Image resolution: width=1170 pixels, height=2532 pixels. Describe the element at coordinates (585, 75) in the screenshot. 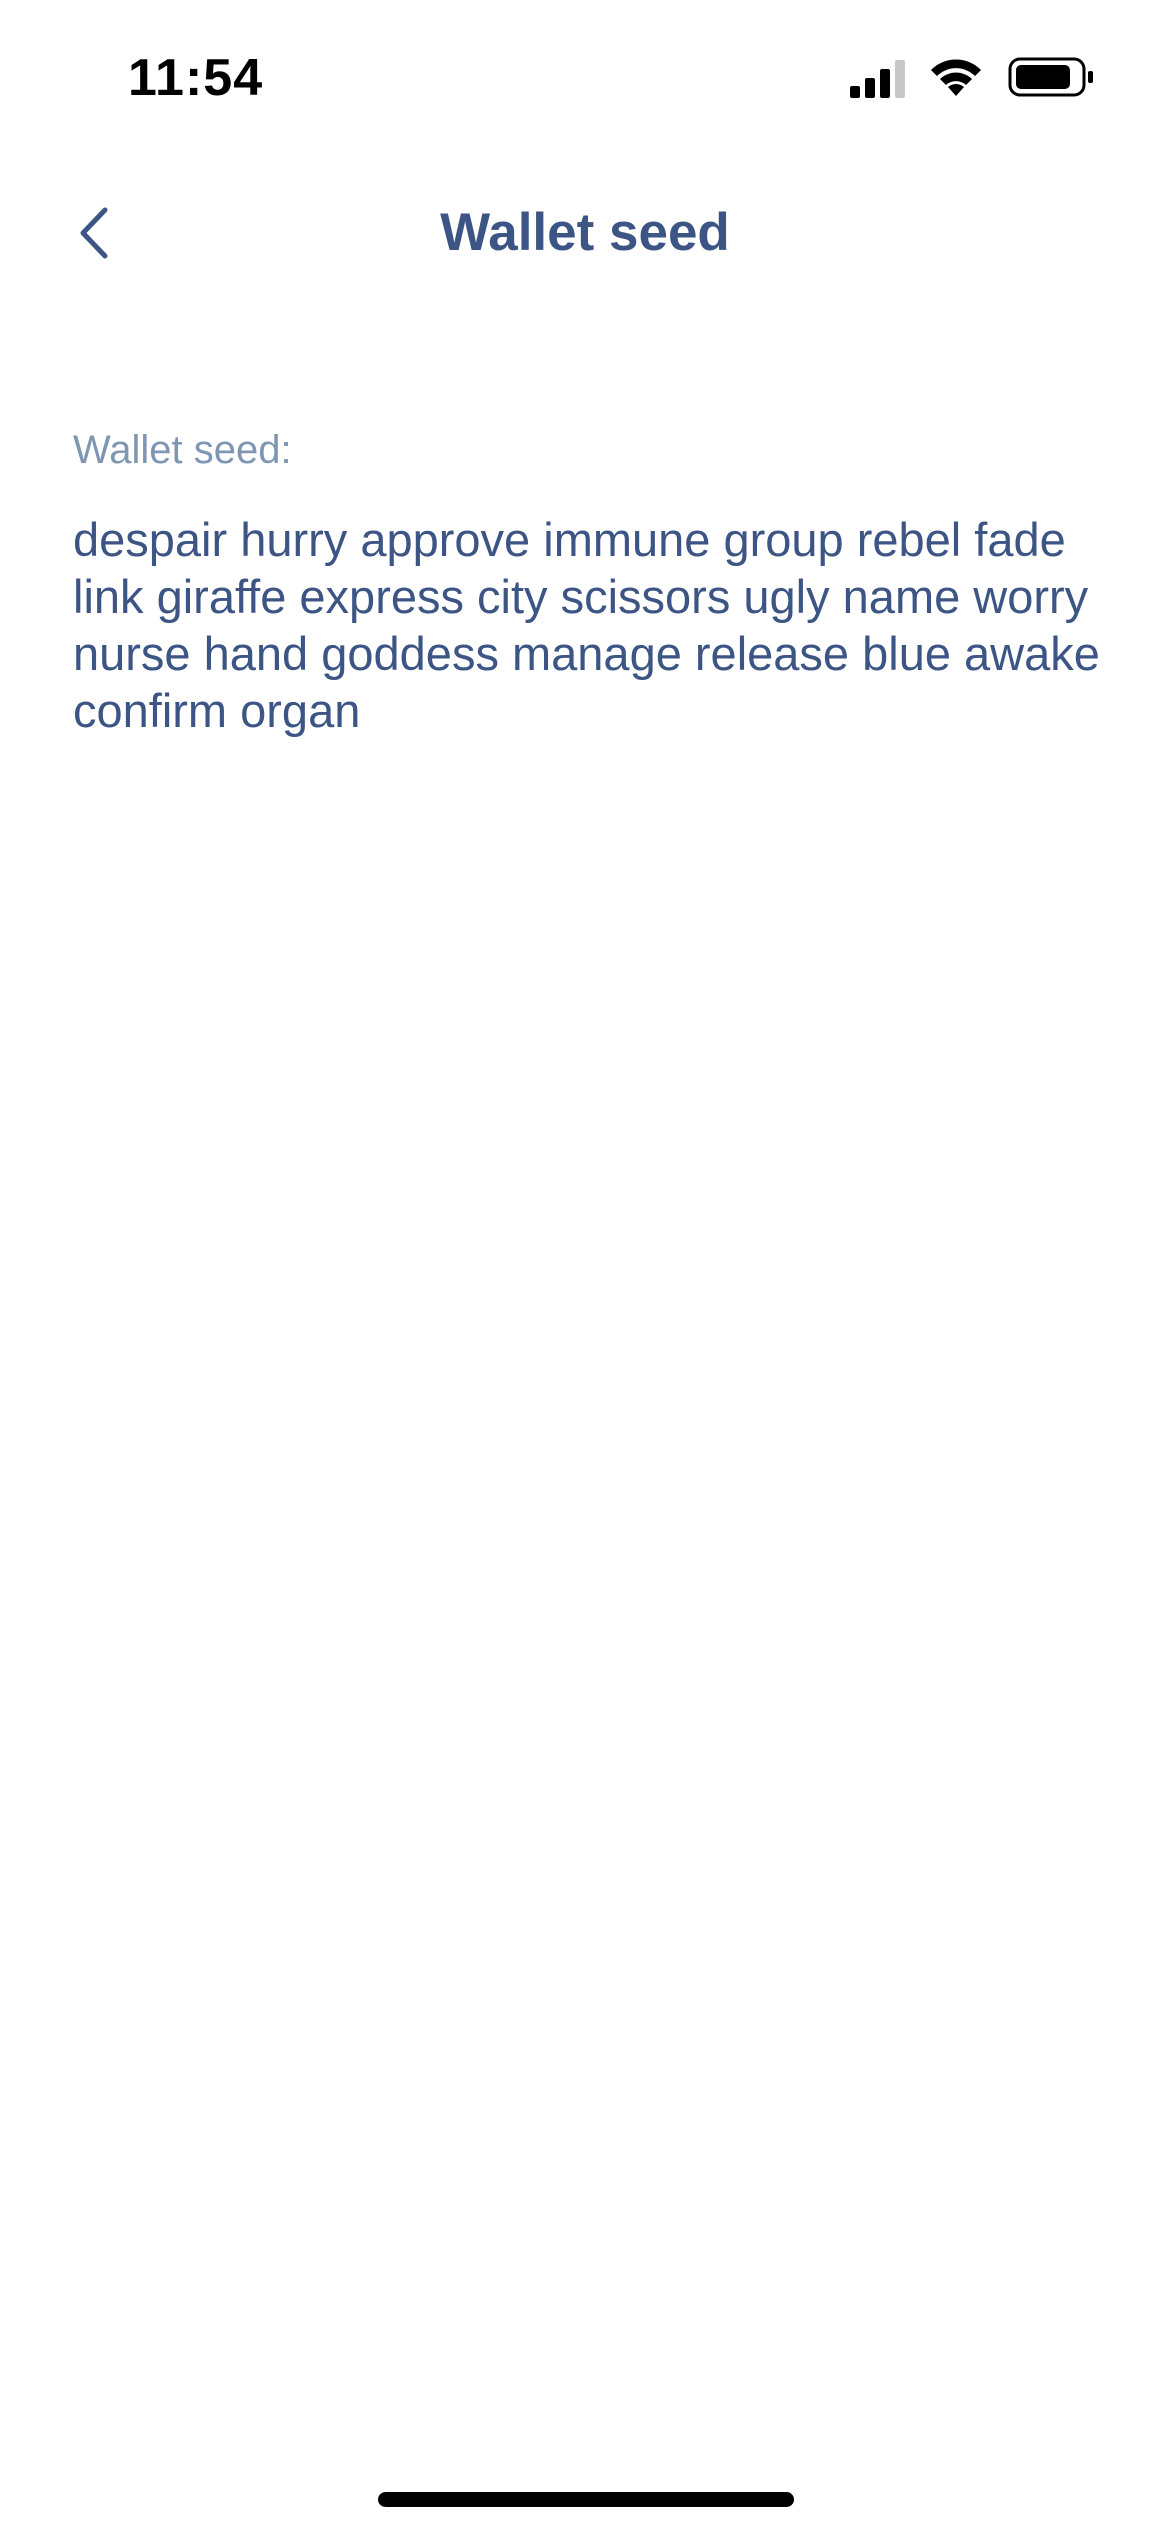

I see `status-bar: 11:54` at that location.